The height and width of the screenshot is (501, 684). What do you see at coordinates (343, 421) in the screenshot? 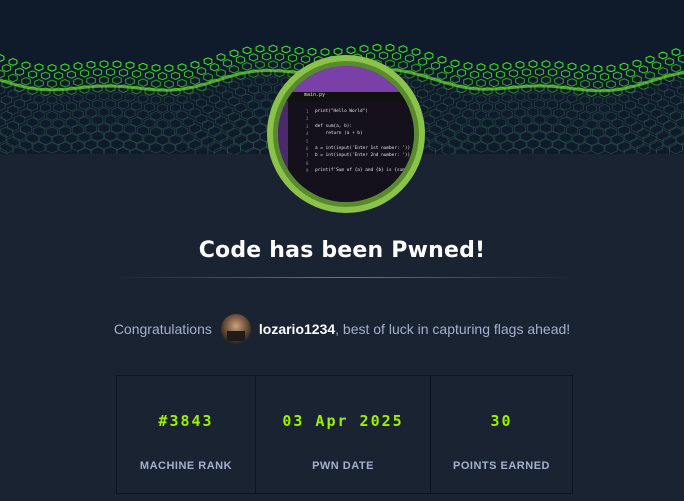
I see `pwn-date-value: 03 Apr 2025` at bounding box center [343, 421].